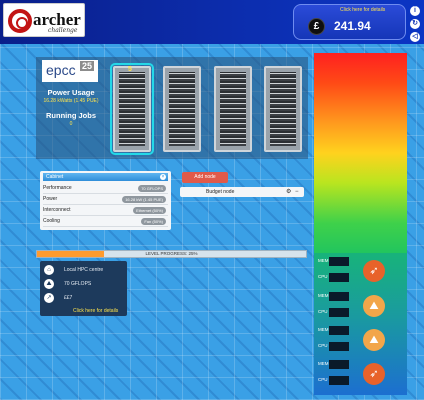  Describe the element at coordinates (105, 177) in the screenshot. I see `card-header: Cabinet ×` at that location.